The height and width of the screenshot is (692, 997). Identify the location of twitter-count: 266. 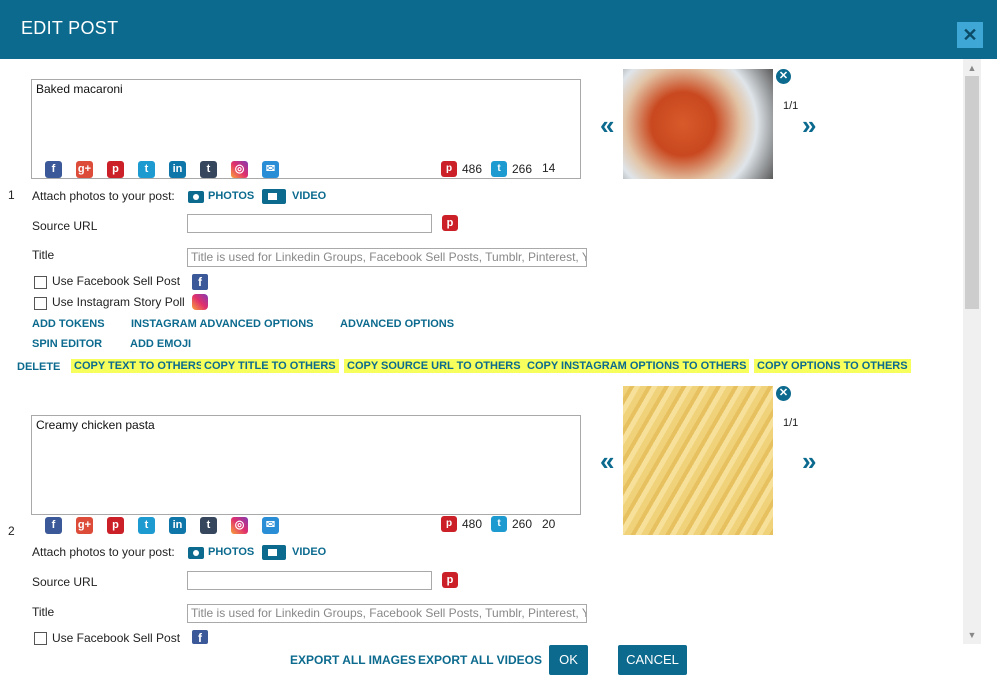
(522, 169).